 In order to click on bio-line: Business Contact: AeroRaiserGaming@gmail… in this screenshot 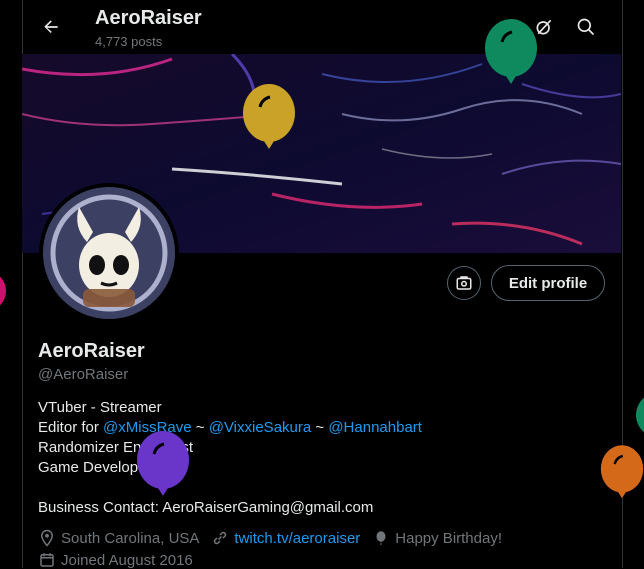, I will do `click(206, 507)`.